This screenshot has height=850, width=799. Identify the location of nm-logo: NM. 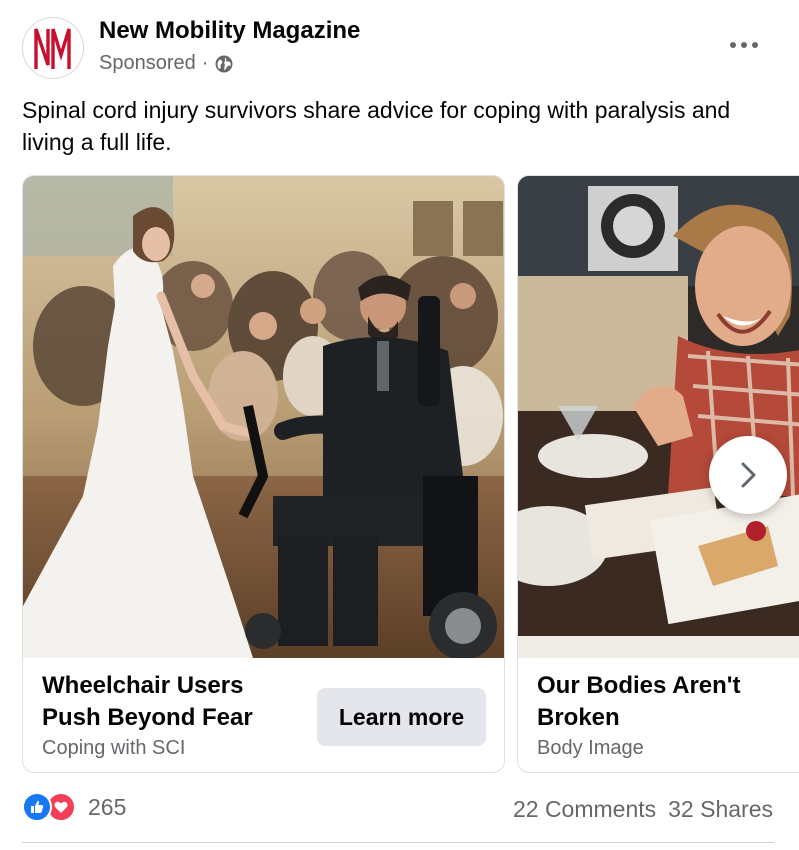
(52, 48).